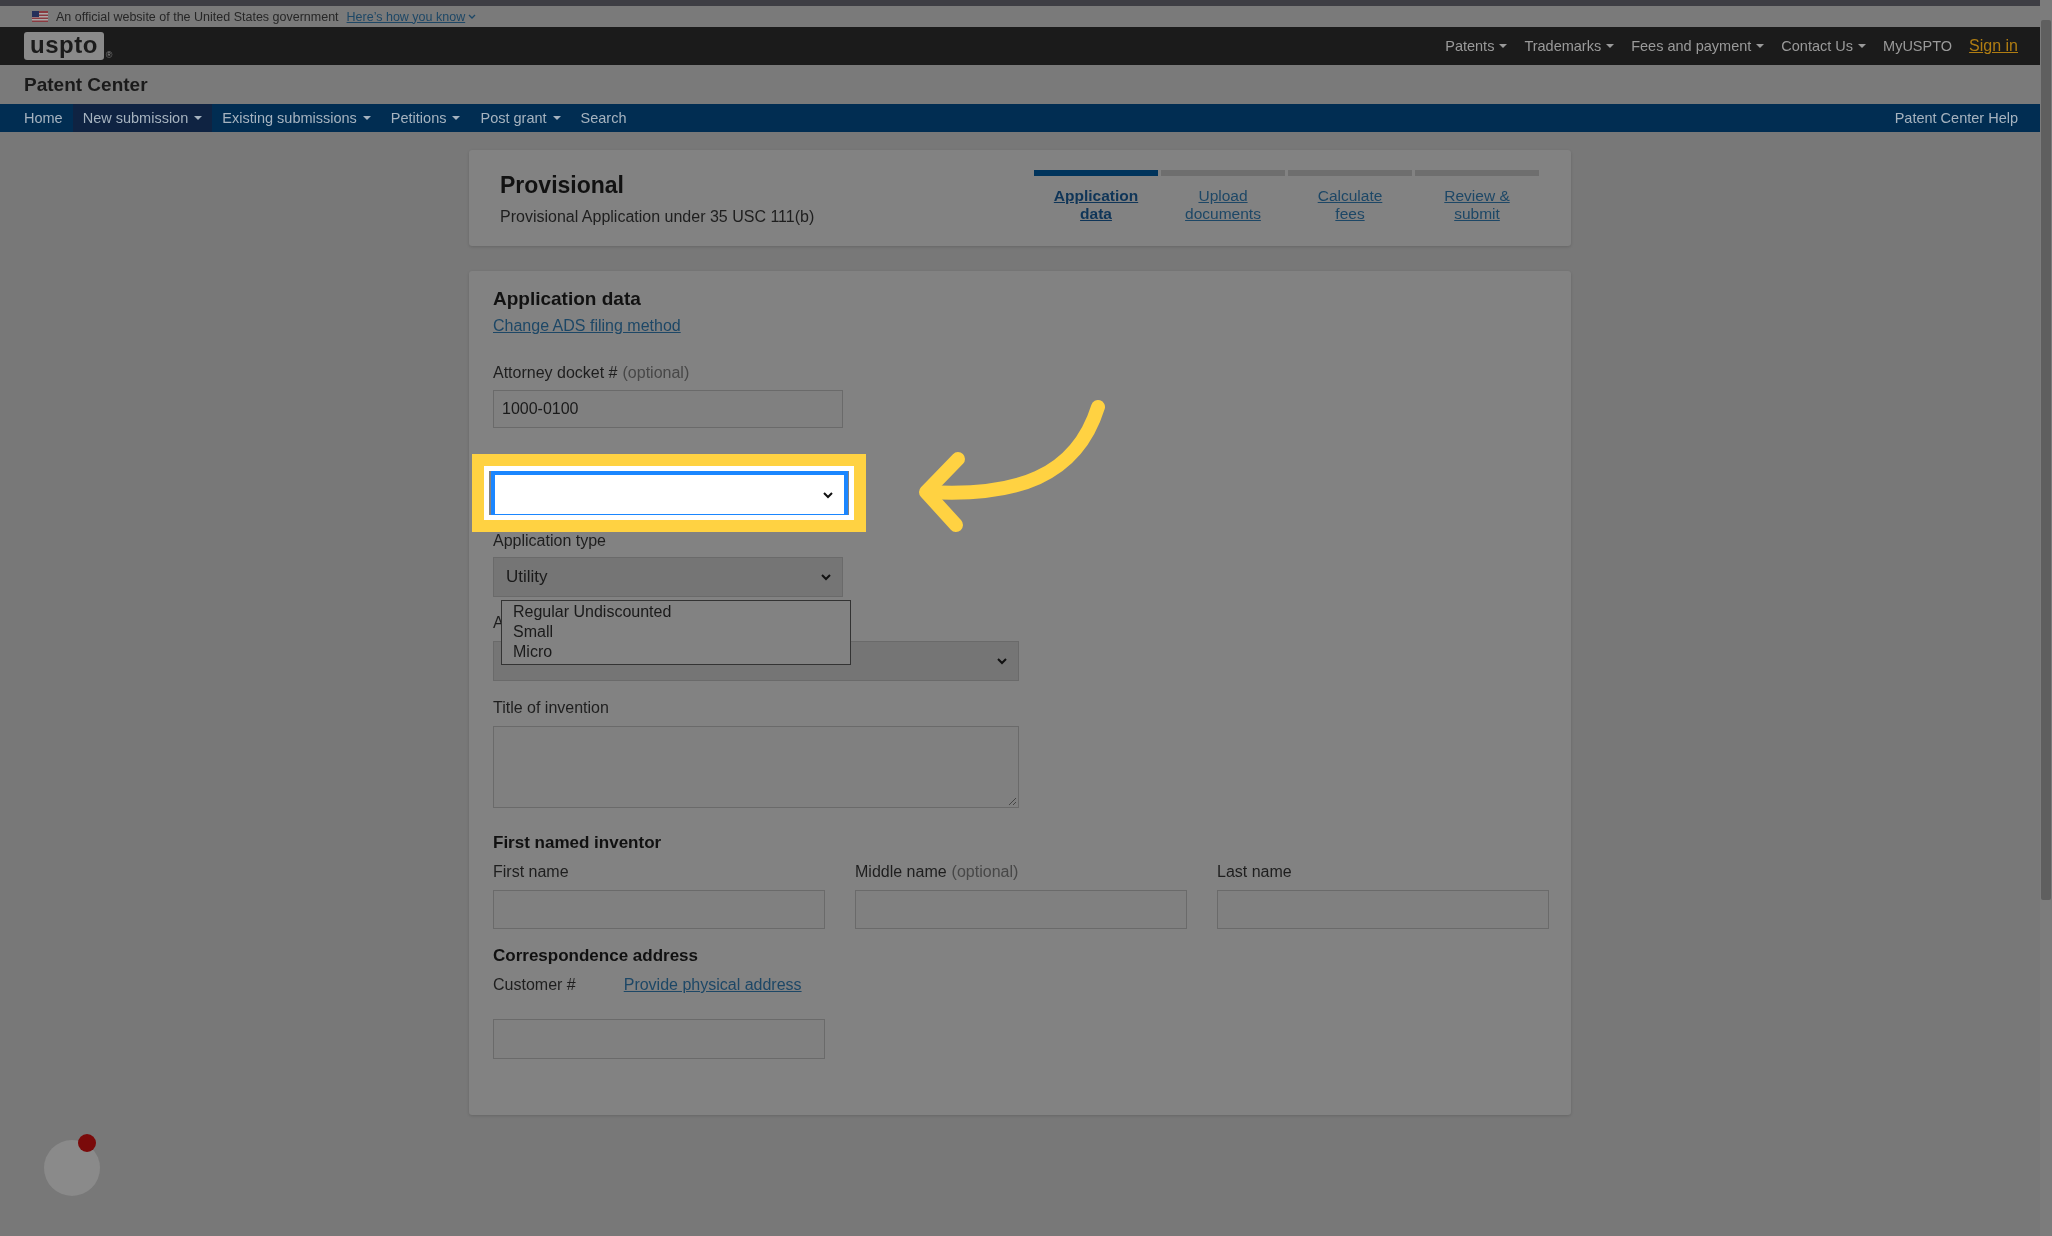  Describe the element at coordinates (197, 16) in the screenshot. I see `banner-text: An official website of the United States government` at that location.